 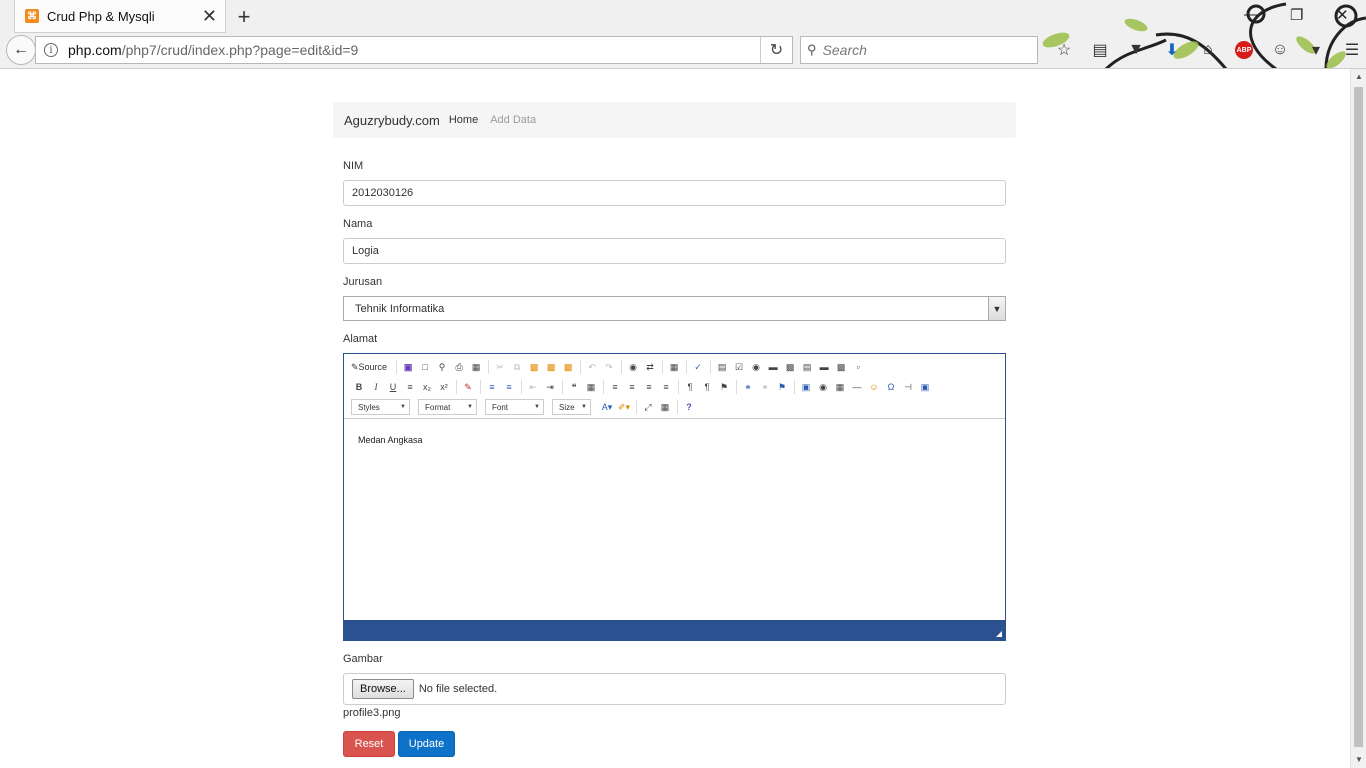 I want to click on undo-icon: ↶, so click(x=592, y=367).